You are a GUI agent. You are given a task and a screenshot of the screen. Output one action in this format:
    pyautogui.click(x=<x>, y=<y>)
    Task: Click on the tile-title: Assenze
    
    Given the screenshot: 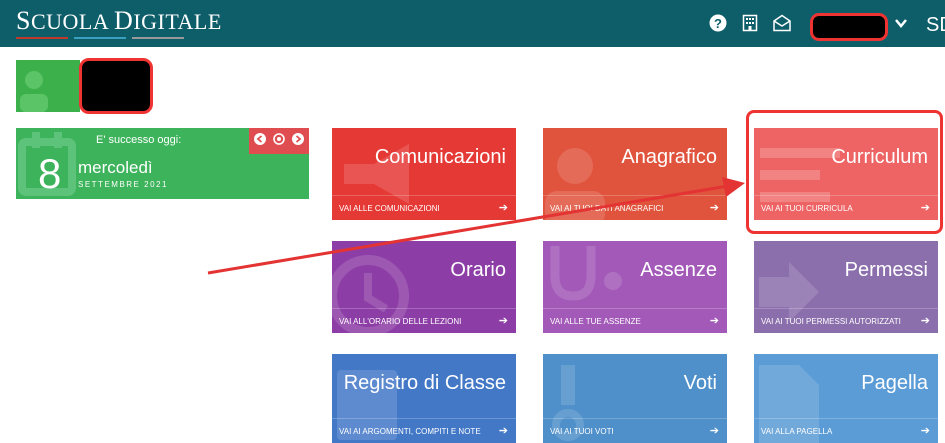 What is the action you would take?
    pyautogui.click(x=678, y=270)
    